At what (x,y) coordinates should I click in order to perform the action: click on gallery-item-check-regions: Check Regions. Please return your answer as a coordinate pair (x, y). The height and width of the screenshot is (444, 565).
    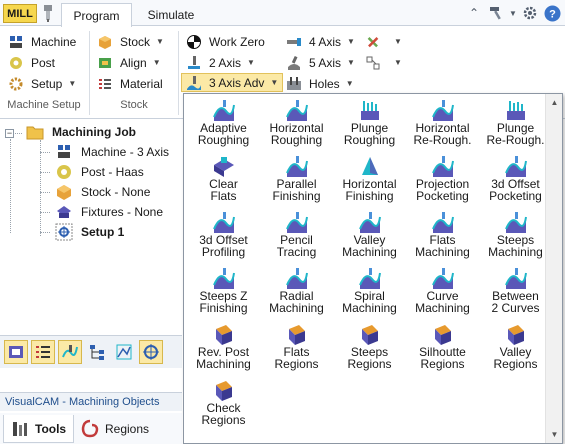
    Looking at the image, I should click on (223, 405).